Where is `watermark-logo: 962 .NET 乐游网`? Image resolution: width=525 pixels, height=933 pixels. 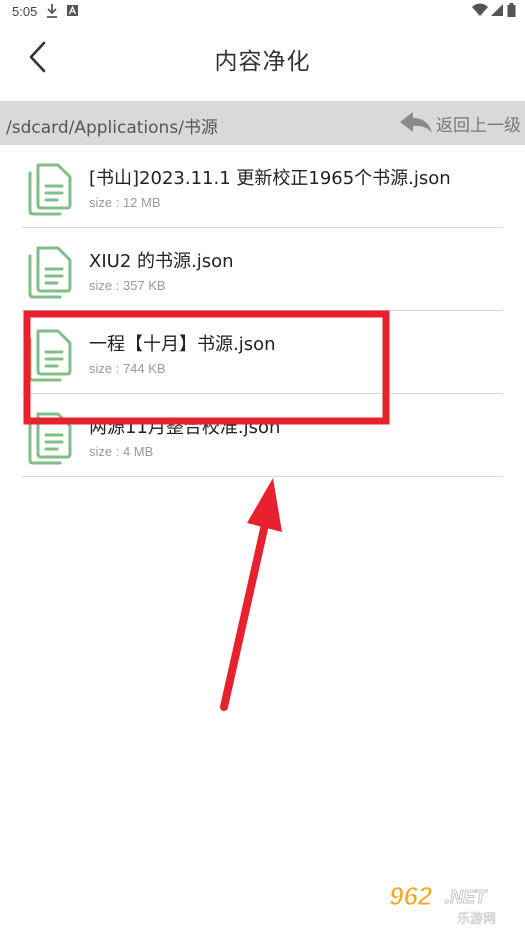 watermark-logo: 962 .NET 乐游网 is located at coordinates (443, 904).